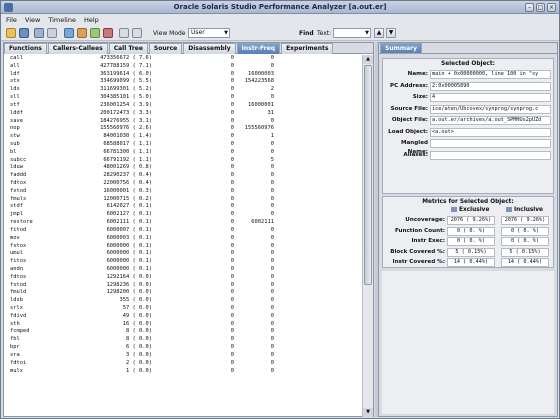  What do you see at coordinates (69, 33) in the screenshot?
I see `filter-icon` at bounding box center [69, 33].